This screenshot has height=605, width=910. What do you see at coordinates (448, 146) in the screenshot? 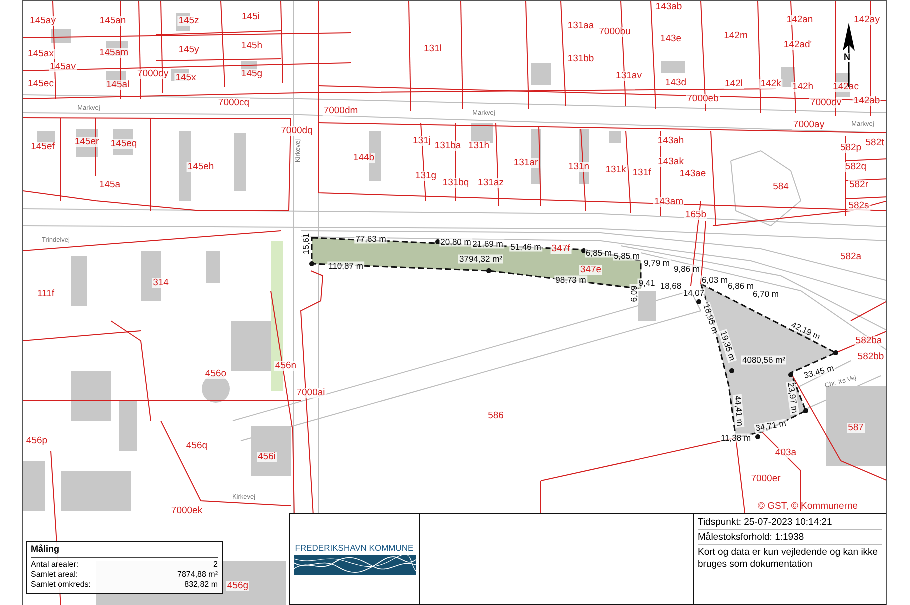
I see `parcel-number: 131ba` at bounding box center [448, 146].